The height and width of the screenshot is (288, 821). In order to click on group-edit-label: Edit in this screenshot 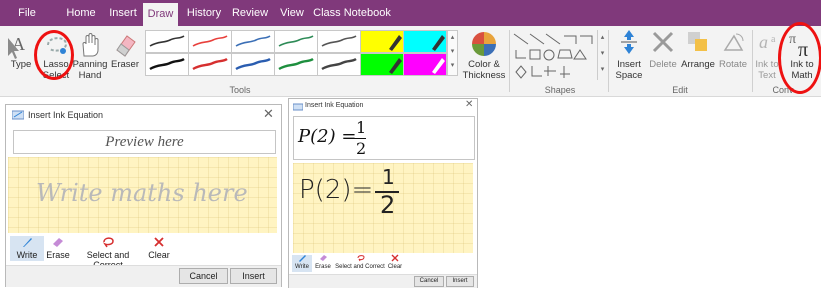, I will do `click(680, 90)`.